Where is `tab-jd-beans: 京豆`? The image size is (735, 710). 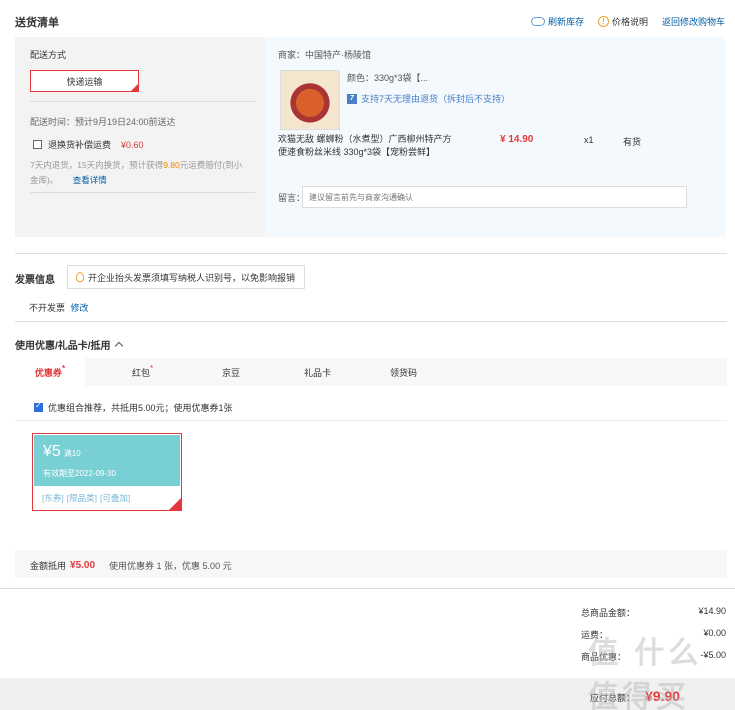 tab-jd-beans: 京豆 is located at coordinates (231, 372).